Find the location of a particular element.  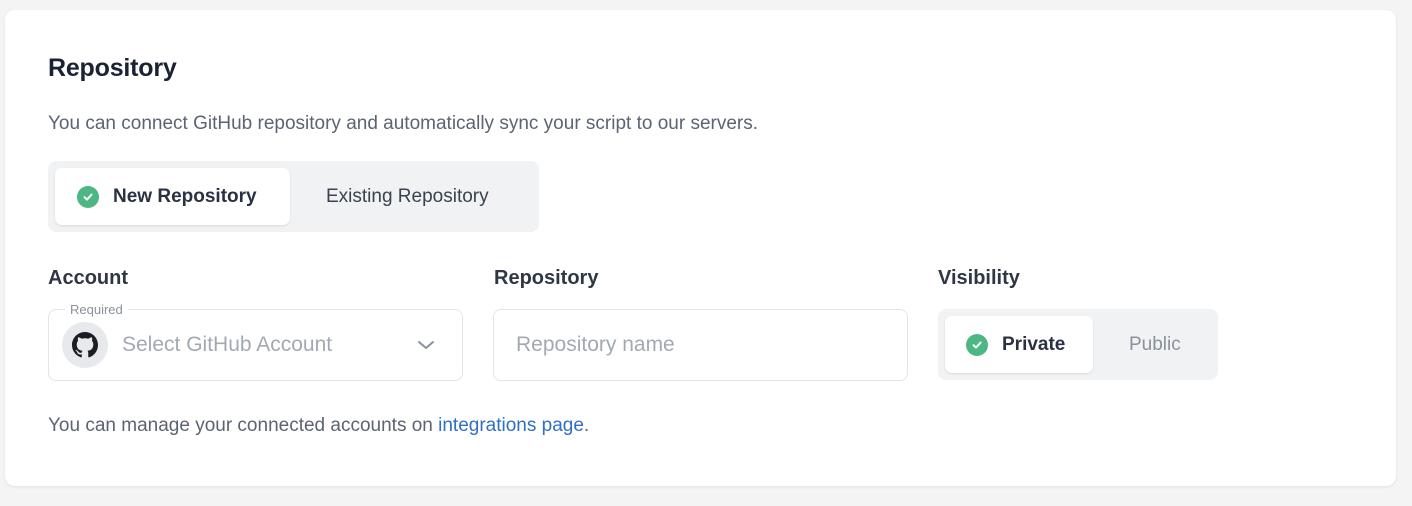

private-button: Private is located at coordinates (1019, 344).